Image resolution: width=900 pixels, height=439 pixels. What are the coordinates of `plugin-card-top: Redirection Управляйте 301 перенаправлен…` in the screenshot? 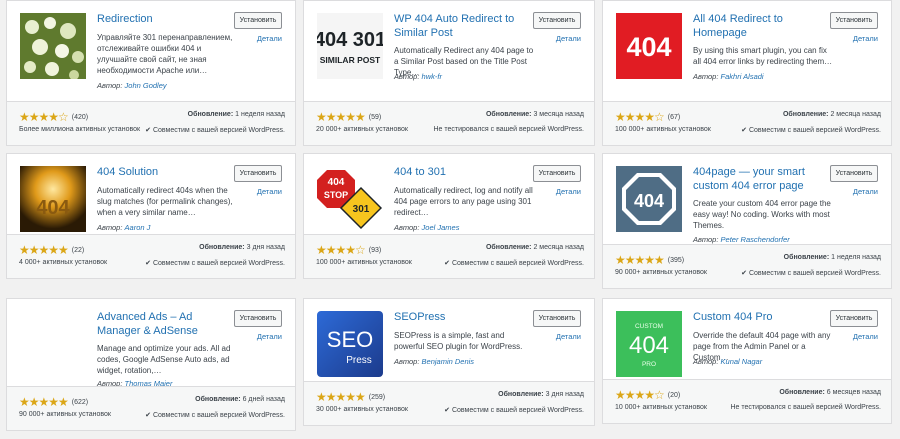 It's located at (151, 47).